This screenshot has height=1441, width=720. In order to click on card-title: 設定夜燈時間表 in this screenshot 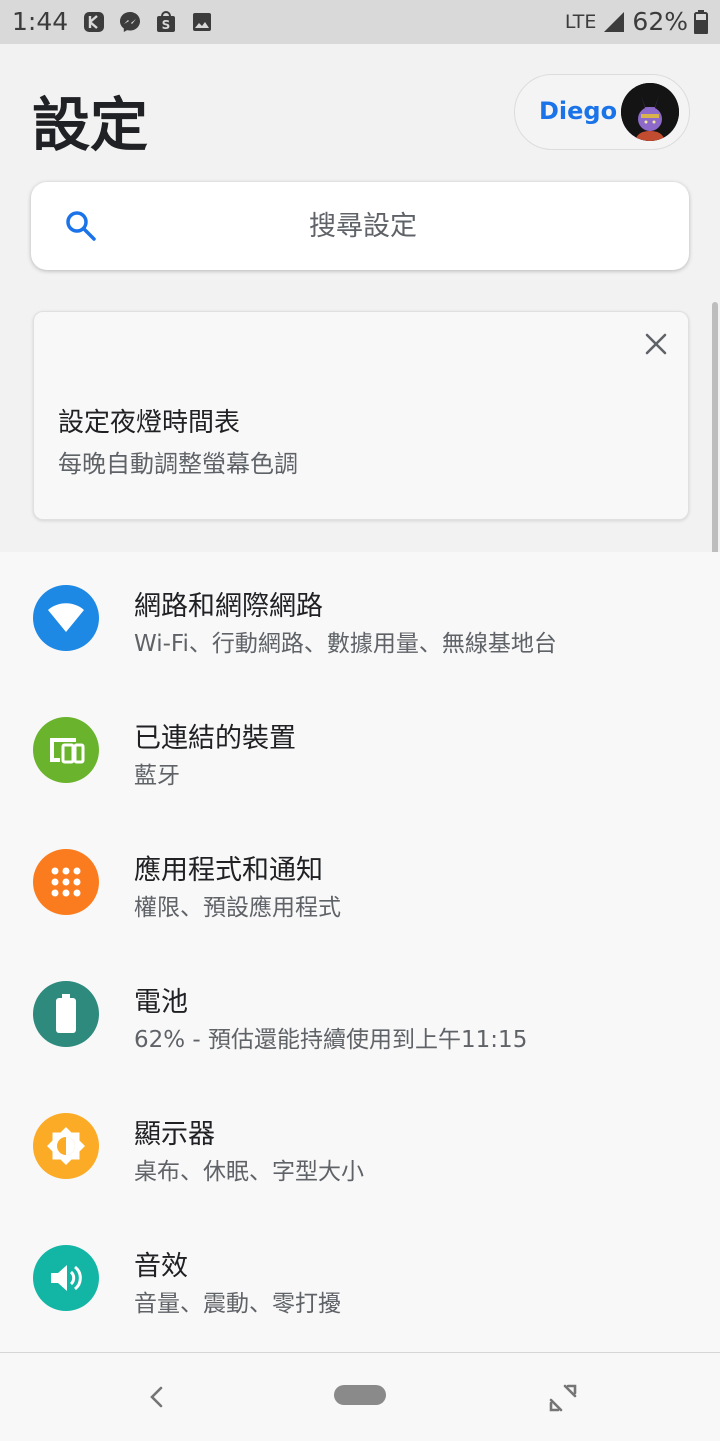, I will do `click(149, 423)`.